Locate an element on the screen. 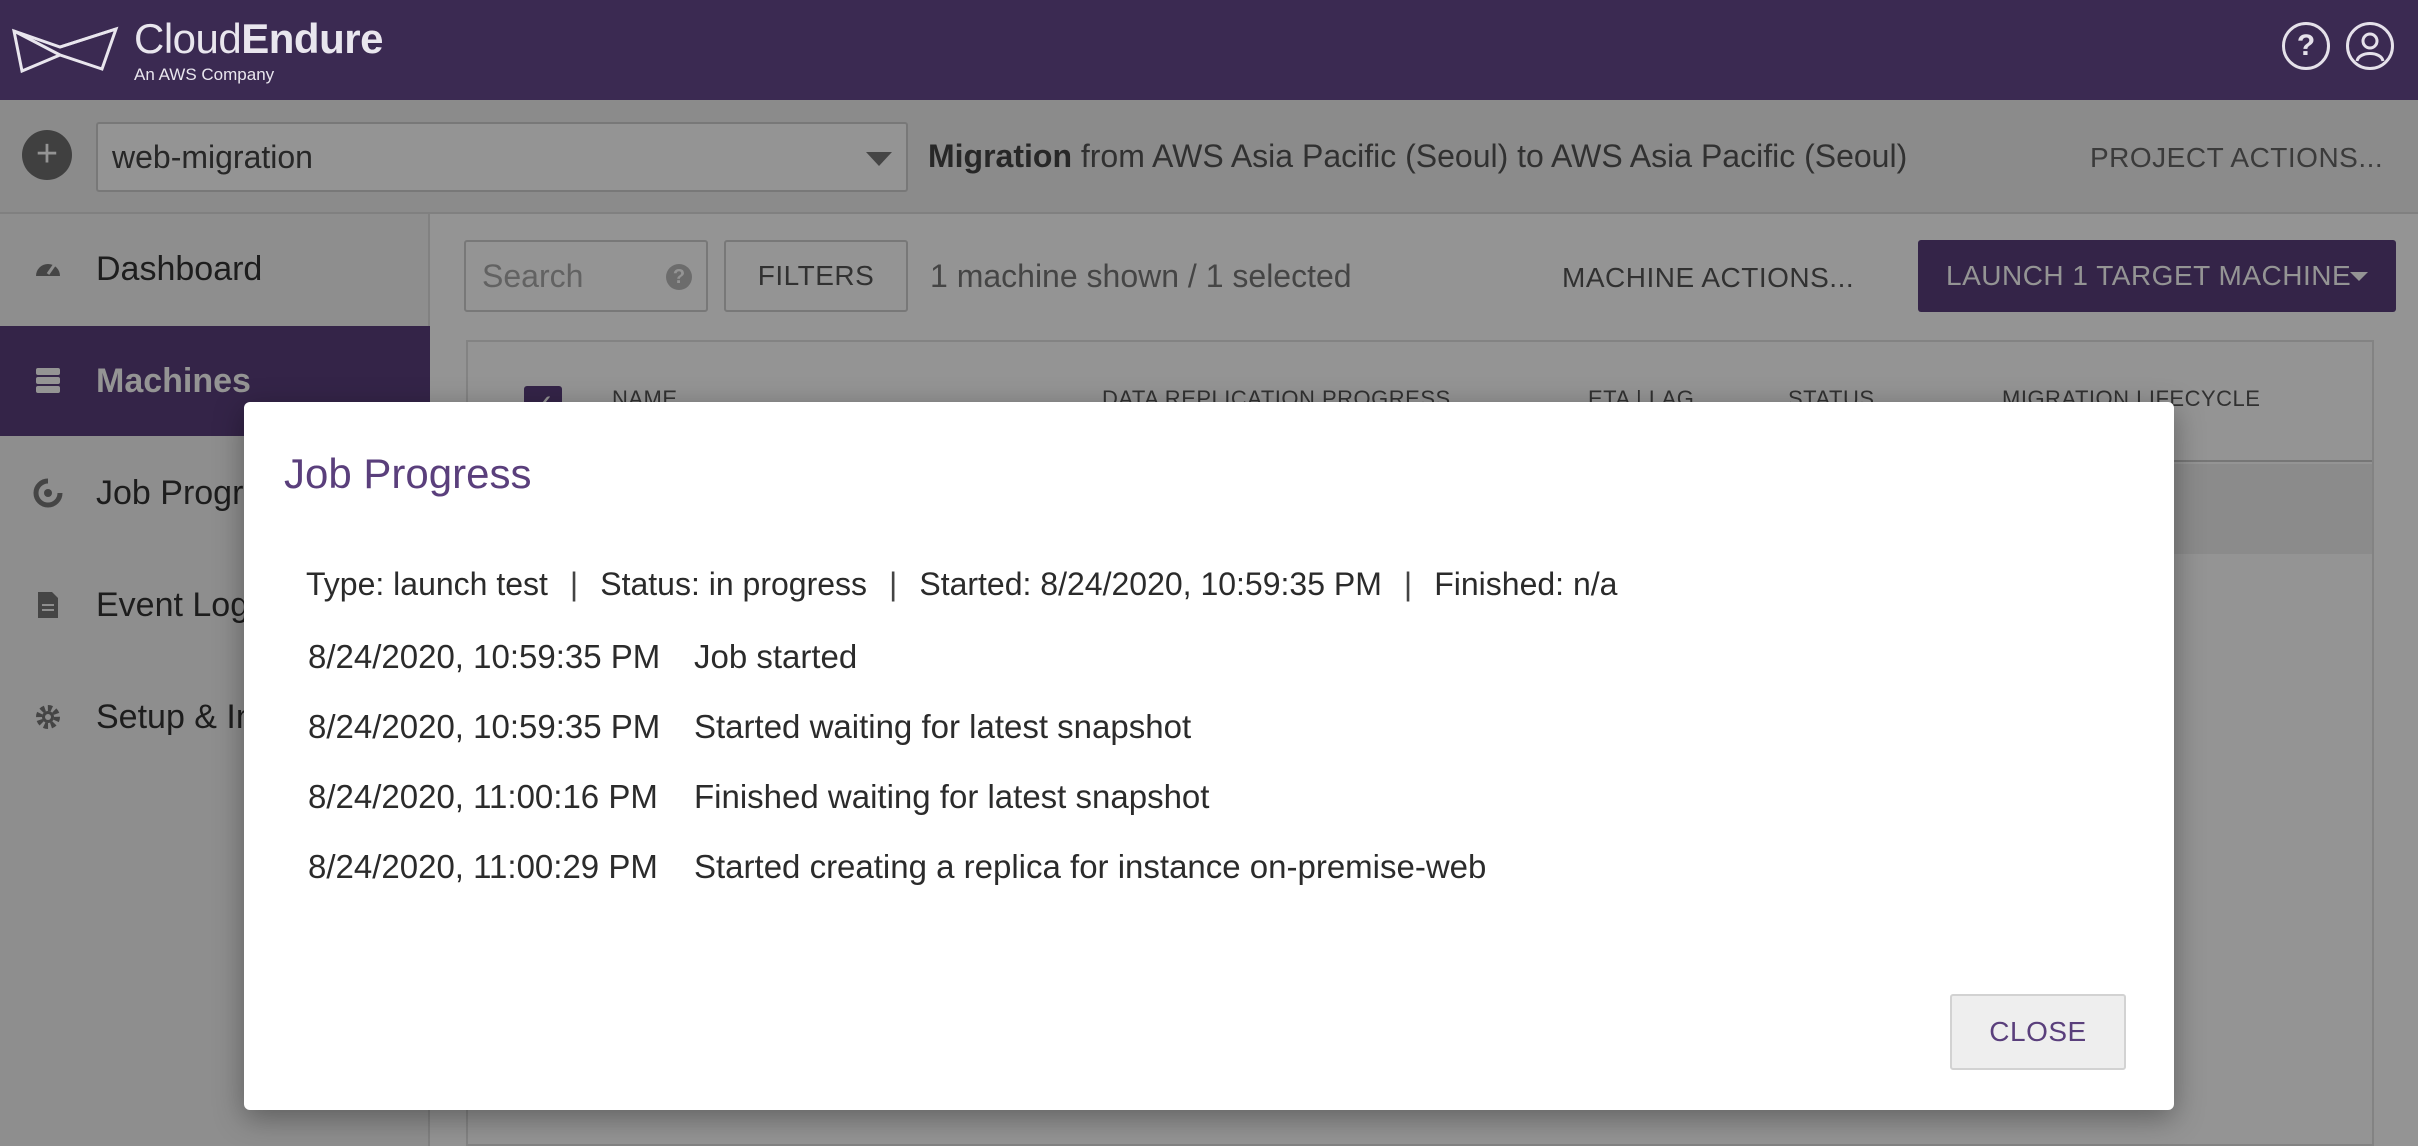  logo-mark-icon is located at coordinates (65, 50).